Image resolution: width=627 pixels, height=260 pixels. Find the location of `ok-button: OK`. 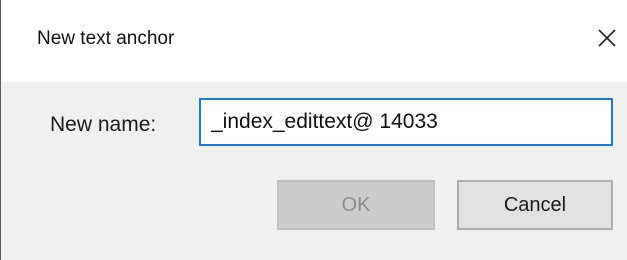

ok-button: OK is located at coordinates (356, 205).